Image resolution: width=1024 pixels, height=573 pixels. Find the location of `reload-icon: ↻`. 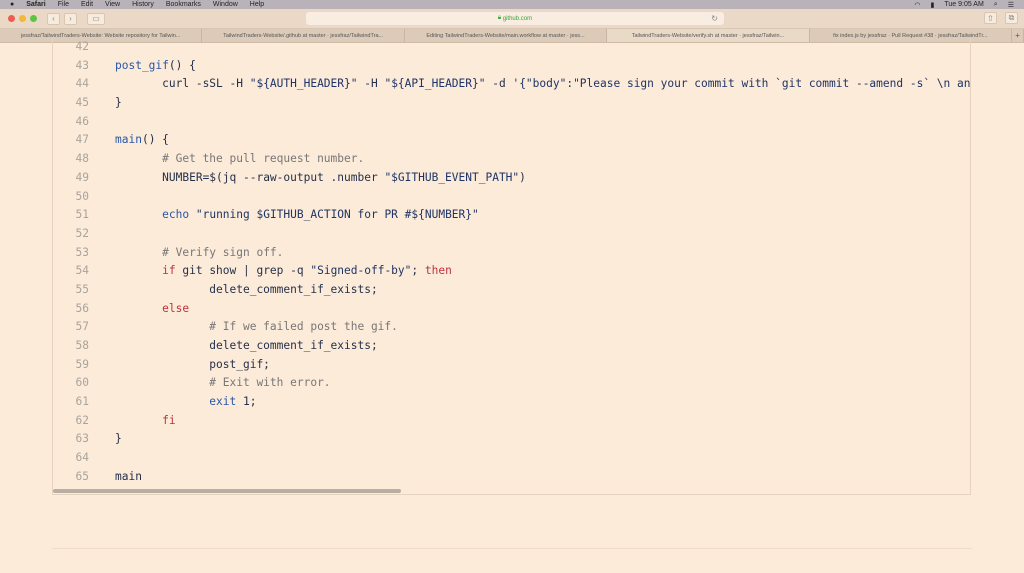

reload-icon: ↻ is located at coordinates (714, 18).